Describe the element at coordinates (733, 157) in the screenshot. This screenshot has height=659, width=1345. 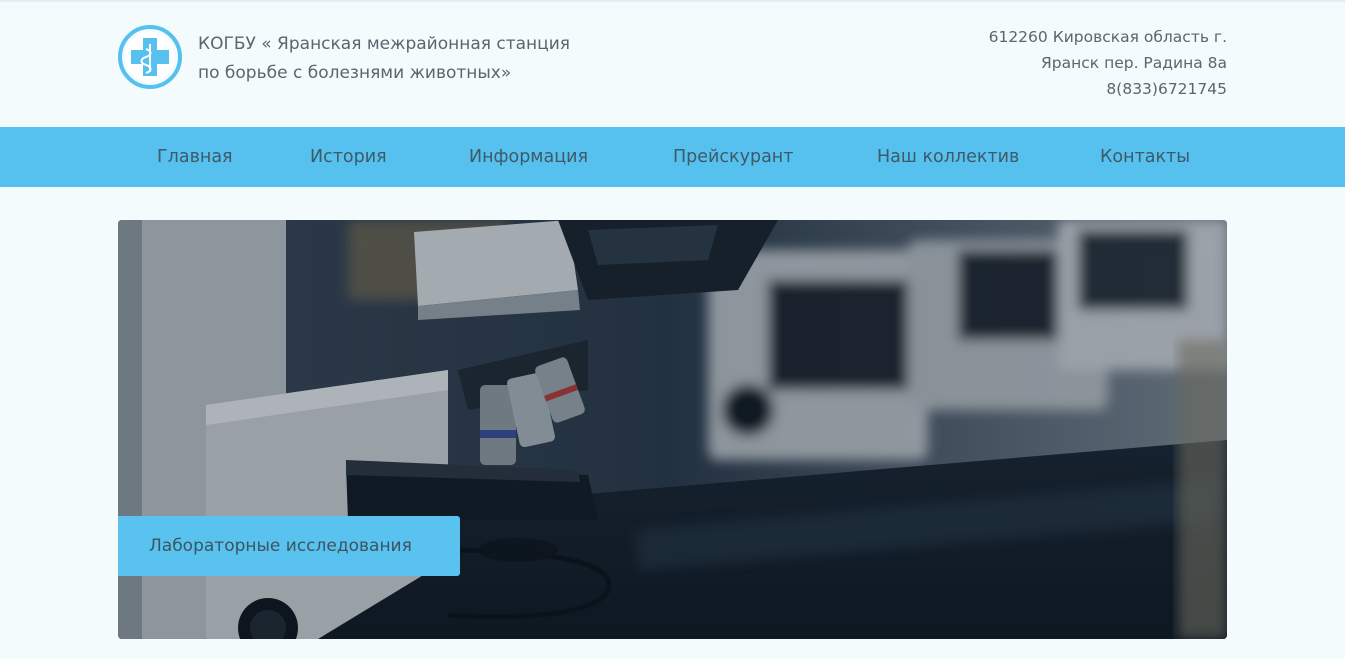
I see `nav-item-price-list: Прейскурант` at that location.